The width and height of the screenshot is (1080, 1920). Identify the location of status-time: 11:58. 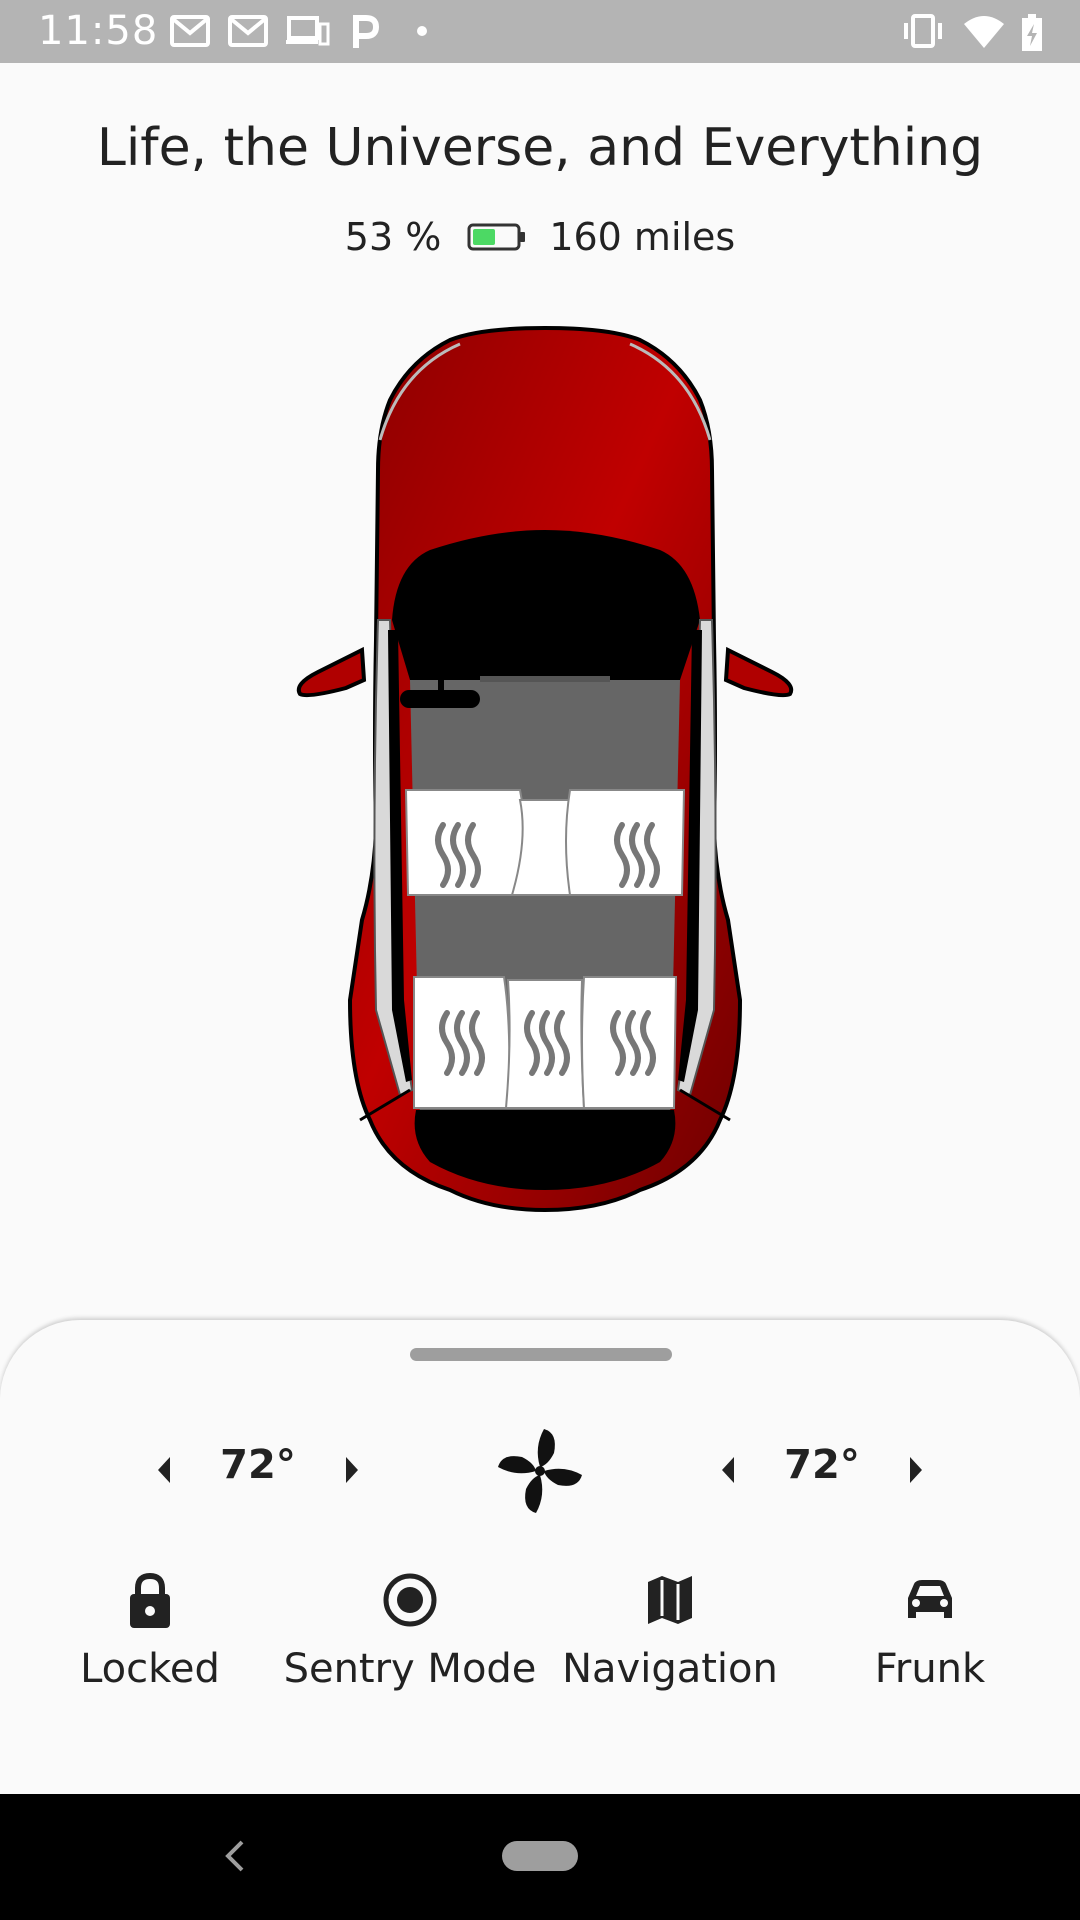
(98, 31).